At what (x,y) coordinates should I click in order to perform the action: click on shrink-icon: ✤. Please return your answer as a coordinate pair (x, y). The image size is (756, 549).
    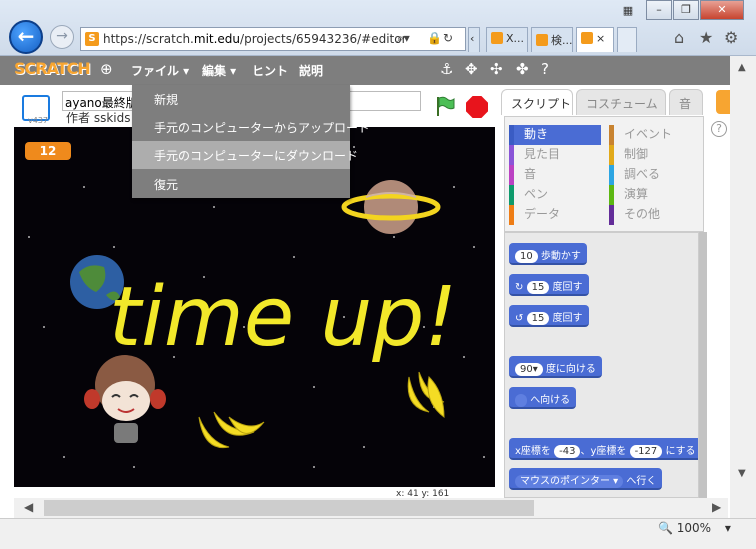
    Looking at the image, I should click on (522, 69).